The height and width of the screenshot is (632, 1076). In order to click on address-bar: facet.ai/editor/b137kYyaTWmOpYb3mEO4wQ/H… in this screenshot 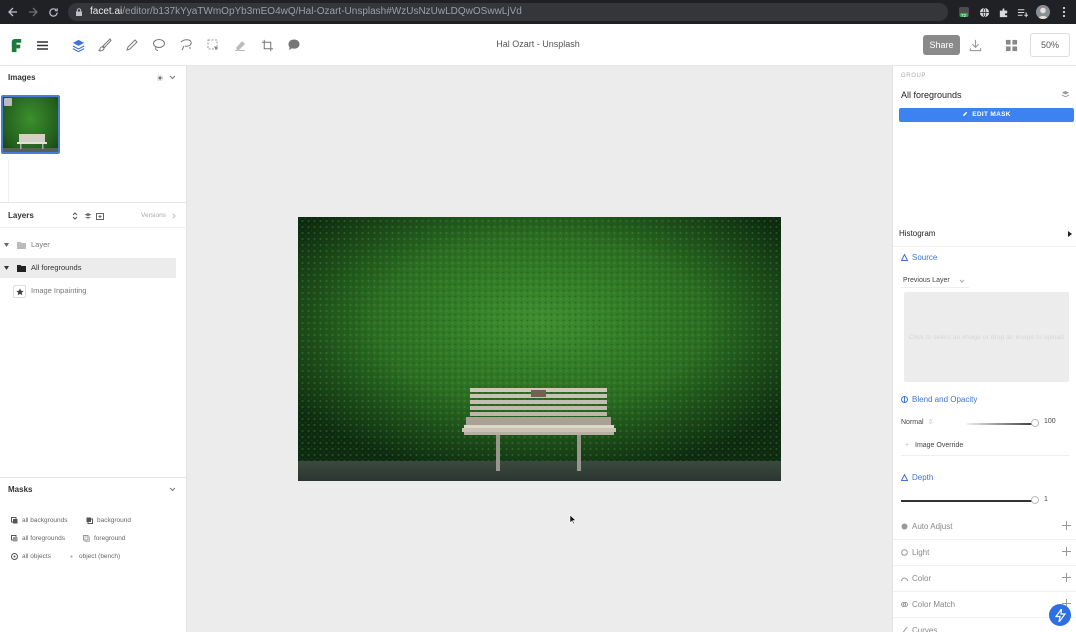, I will do `click(508, 12)`.